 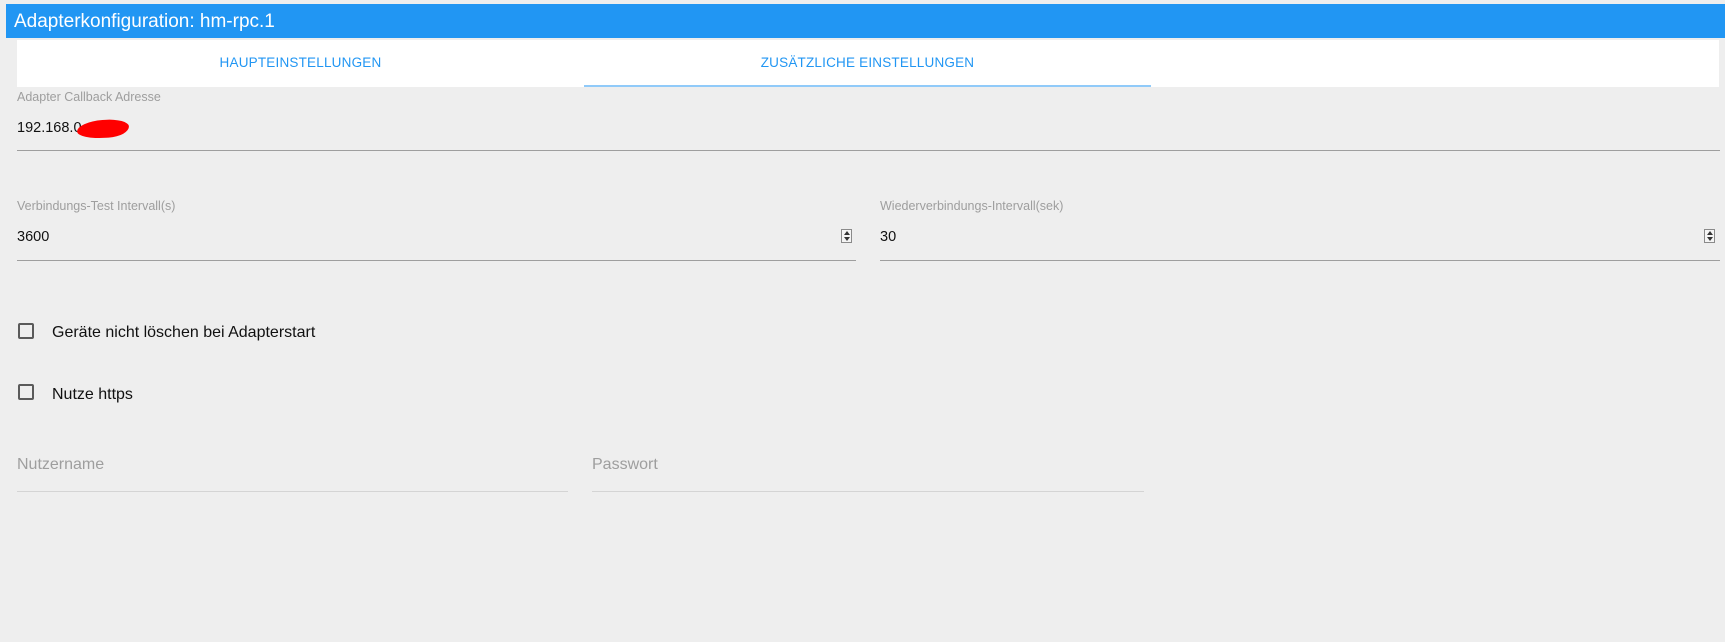 I want to click on active-tab-indicator, so click(x=867, y=86).